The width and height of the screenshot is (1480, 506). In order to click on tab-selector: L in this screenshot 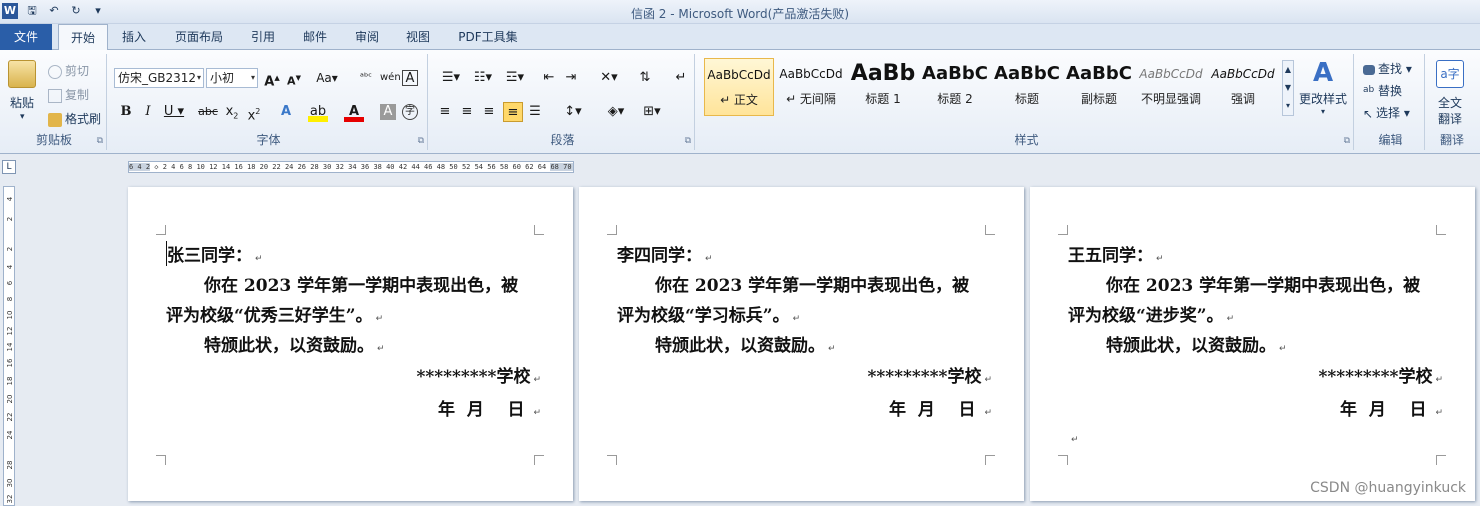, I will do `click(9, 167)`.